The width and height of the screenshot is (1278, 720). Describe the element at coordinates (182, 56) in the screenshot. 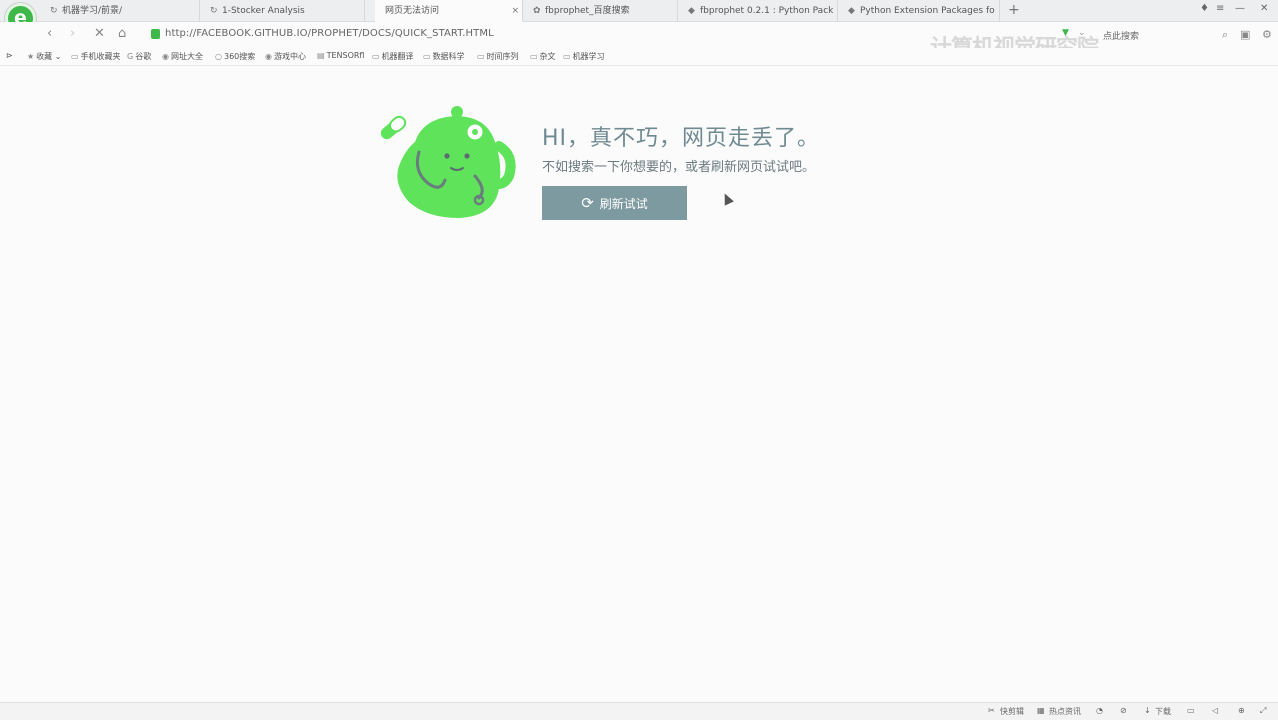

I see `bookmark-site-directory: ◉ 网址大全` at that location.